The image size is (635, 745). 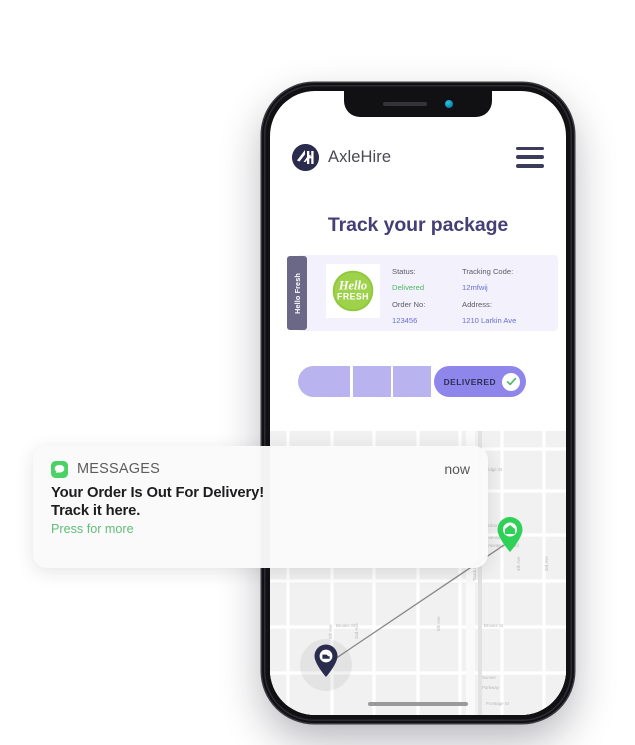 What do you see at coordinates (405, 321) in the screenshot?
I see `field-value-order-no: 123456` at bounding box center [405, 321].